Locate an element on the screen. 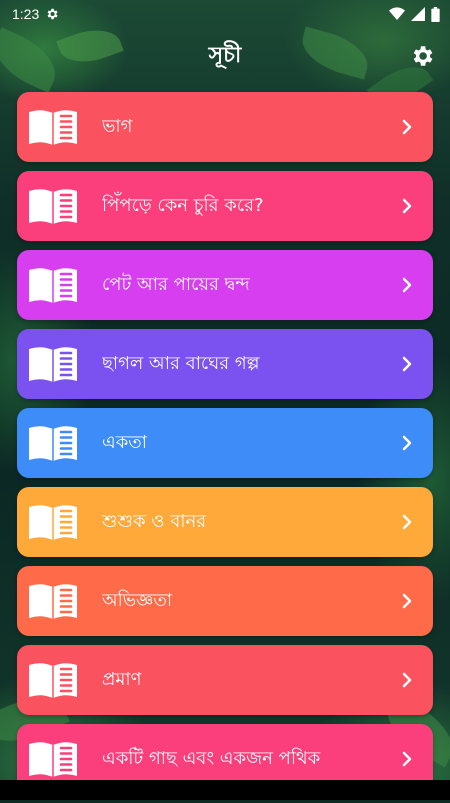 Image resolution: width=450 pixels, height=803 pixels. list-item: একতা is located at coordinates (225, 443).